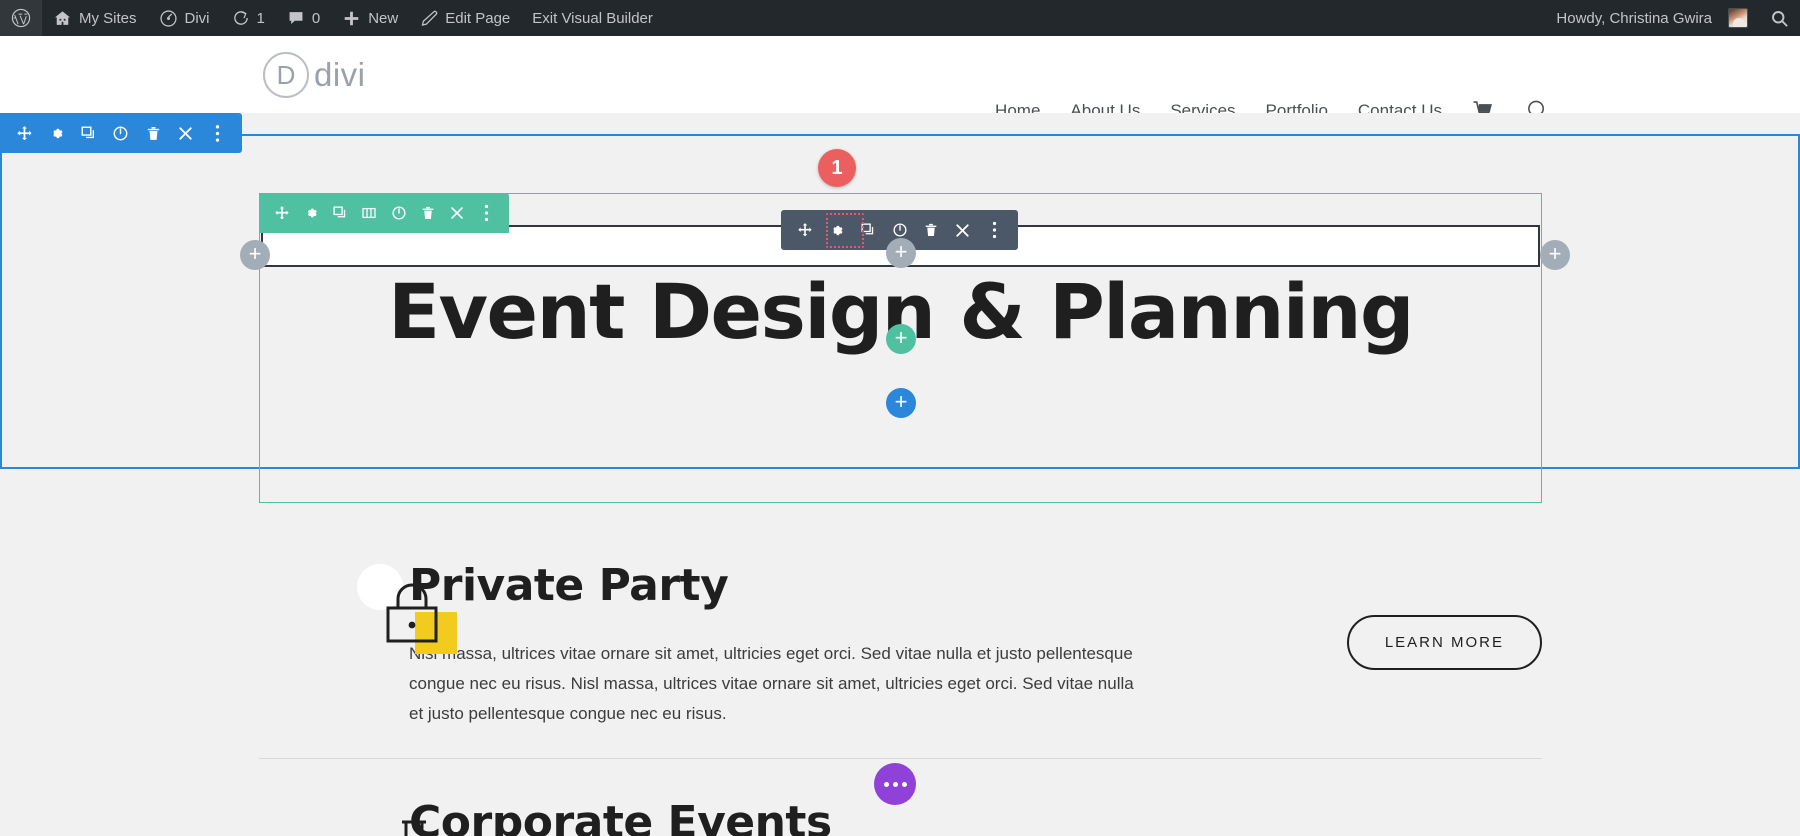  What do you see at coordinates (429, 18) in the screenshot?
I see `pencil-icon` at bounding box center [429, 18].